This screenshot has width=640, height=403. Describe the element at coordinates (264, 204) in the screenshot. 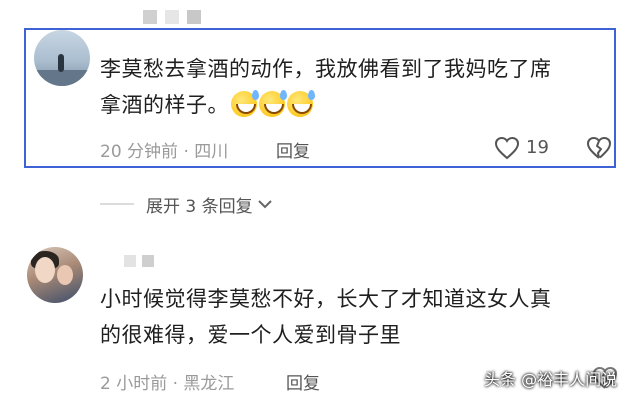

I see `chevron-down-icon` at that location.